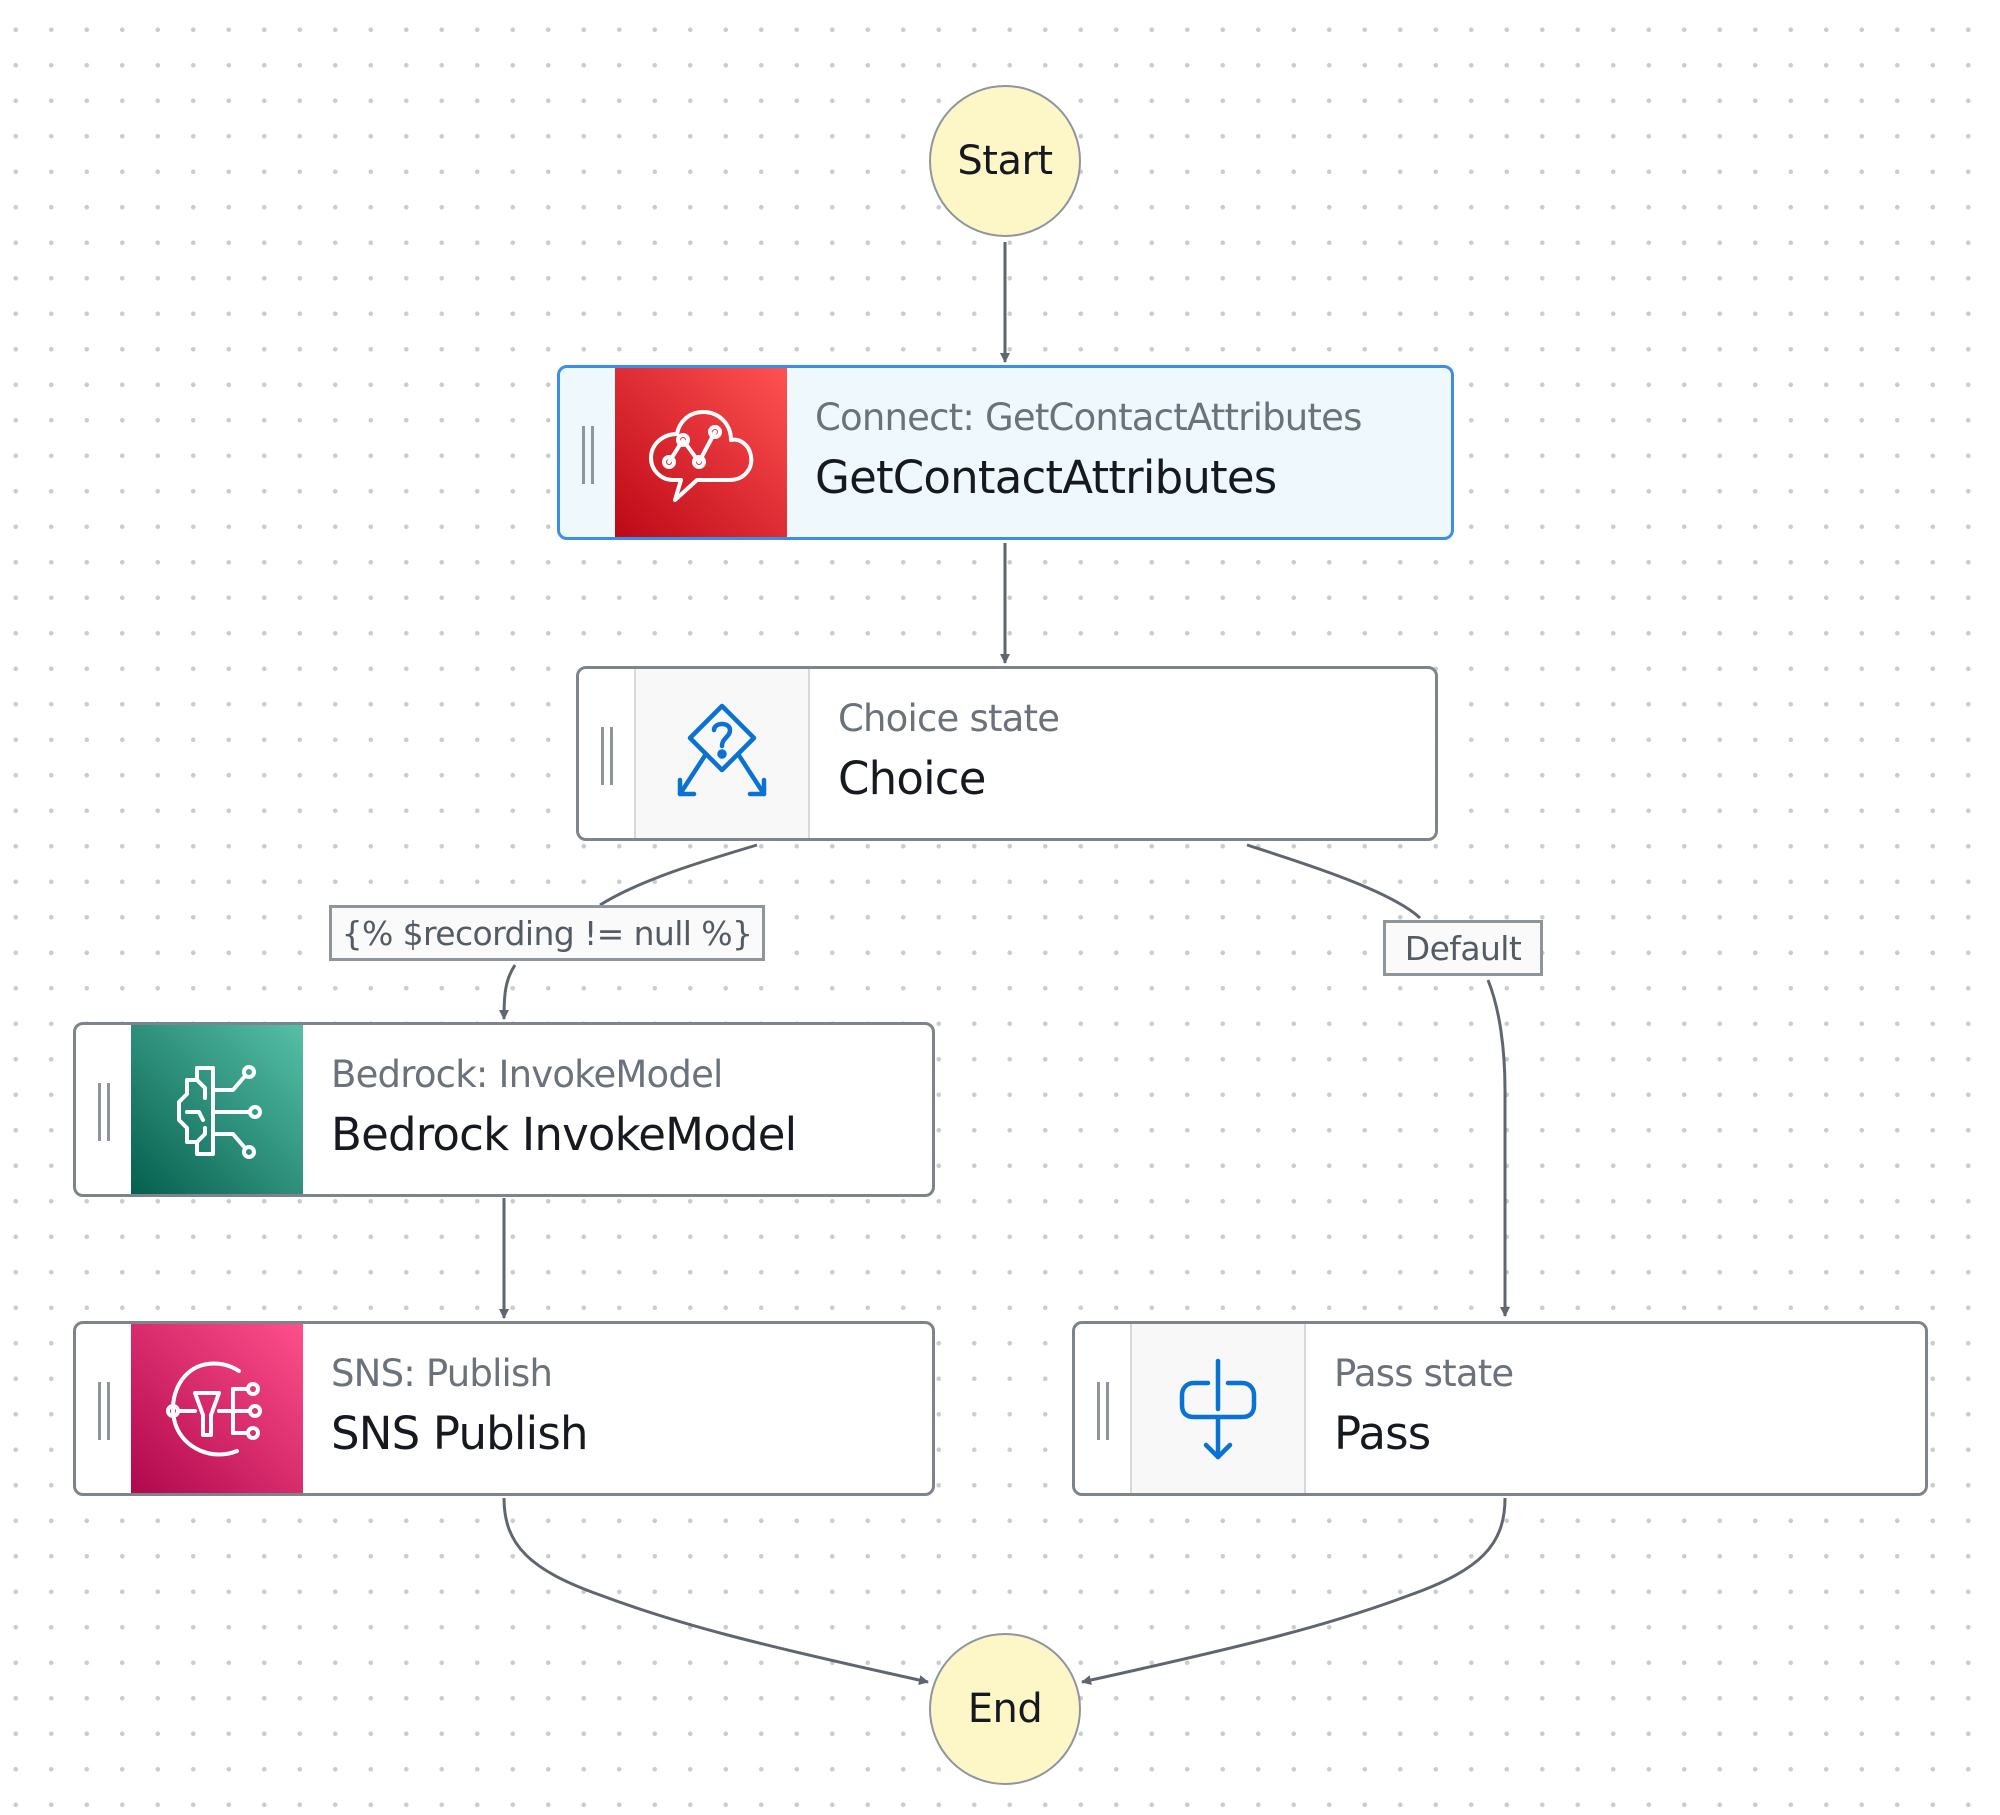 This screenshot has width=2000, height=1815. I want to click on start-label: Start, so click(1005, 161).